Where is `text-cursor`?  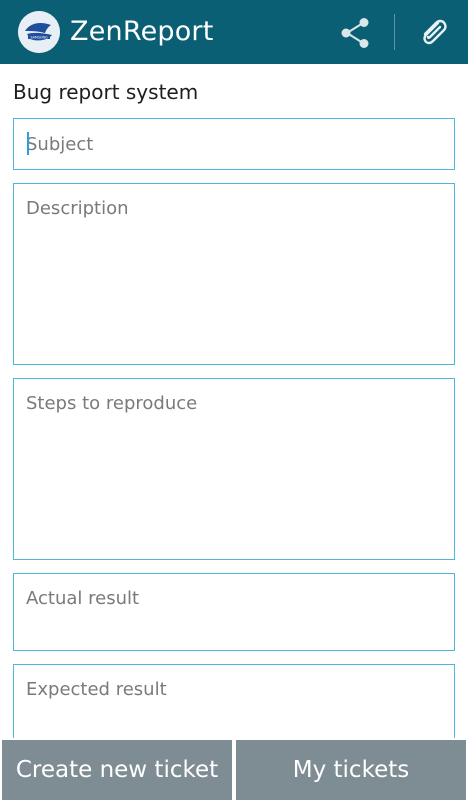
text-cursor is located at coordinates (28, 143).